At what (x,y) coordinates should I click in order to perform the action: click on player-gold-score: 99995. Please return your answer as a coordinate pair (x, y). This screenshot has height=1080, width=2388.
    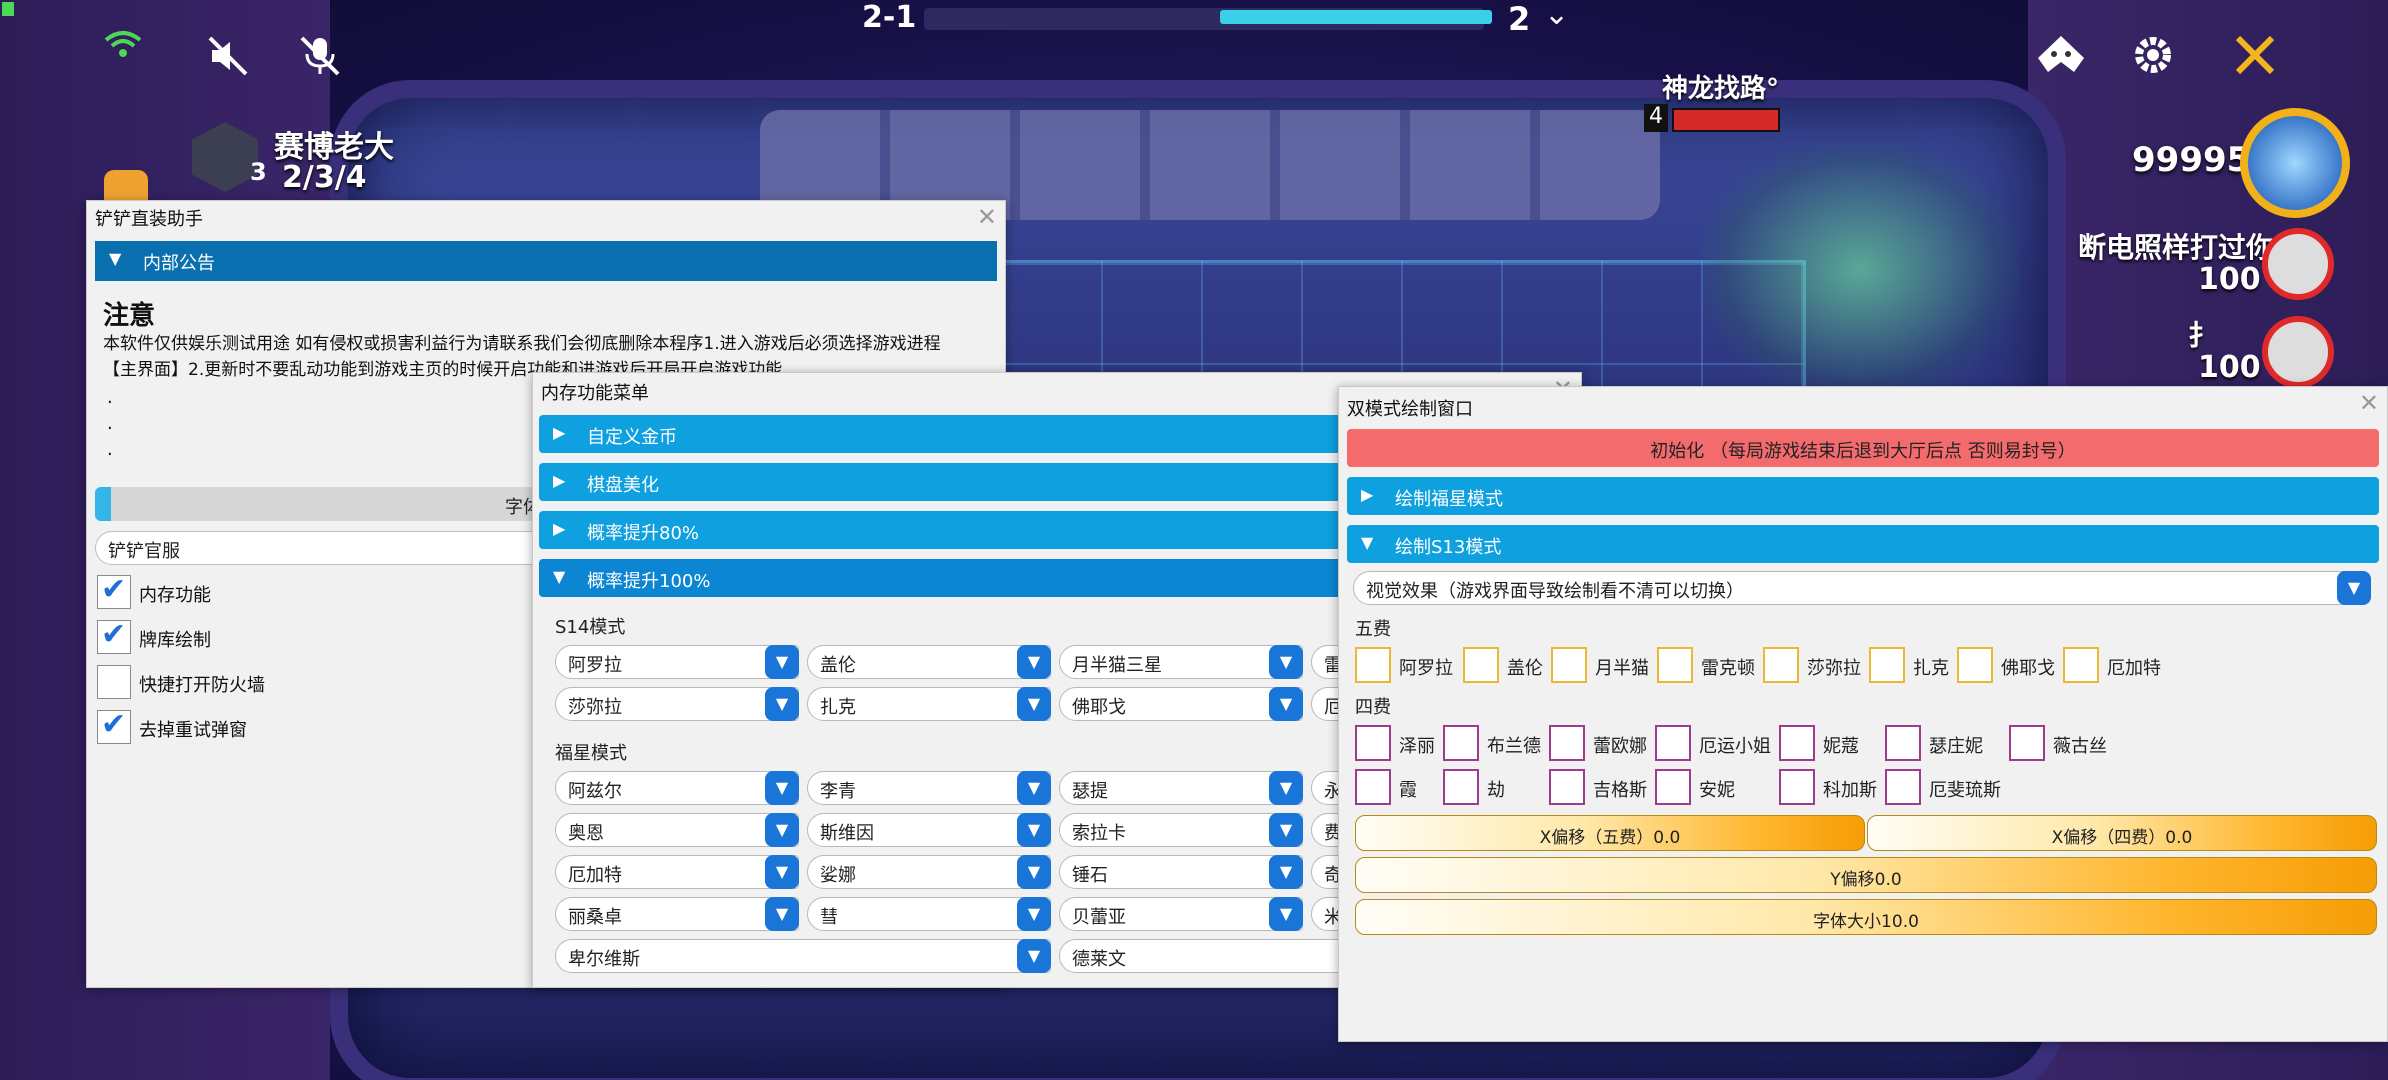
    Looking at the image, I should click on (2191, 160).